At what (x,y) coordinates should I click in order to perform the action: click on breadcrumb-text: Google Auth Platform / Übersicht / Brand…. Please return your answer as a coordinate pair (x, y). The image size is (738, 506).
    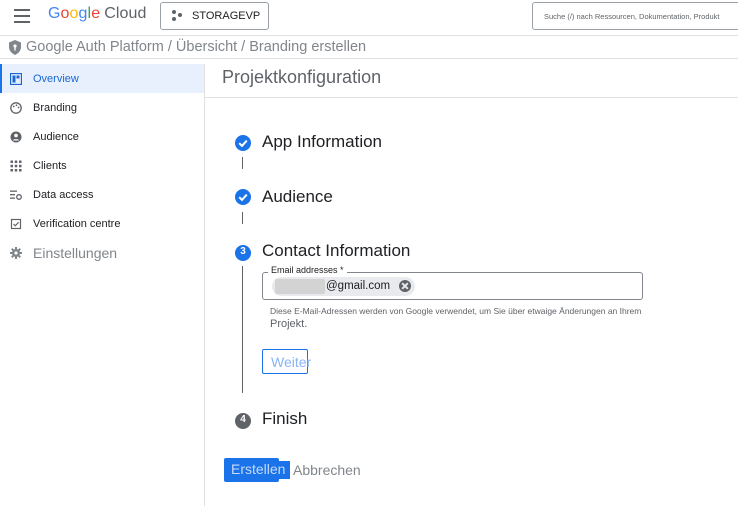
    Looking at the image, I should click on (196, 47).